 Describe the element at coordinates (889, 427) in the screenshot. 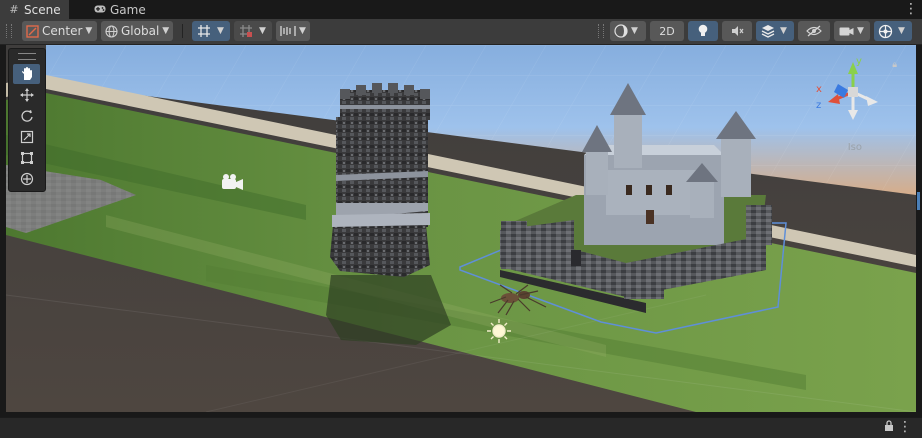

I see `lock-icon` at that location.